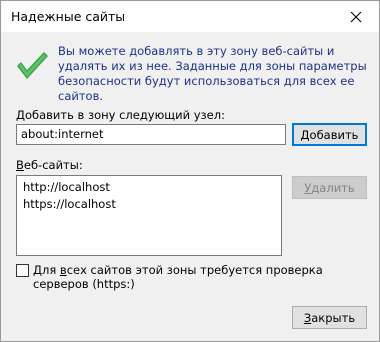 The height and width of the screenshot is (342, 380). I want to click on title-close-button, so click(356, 16).